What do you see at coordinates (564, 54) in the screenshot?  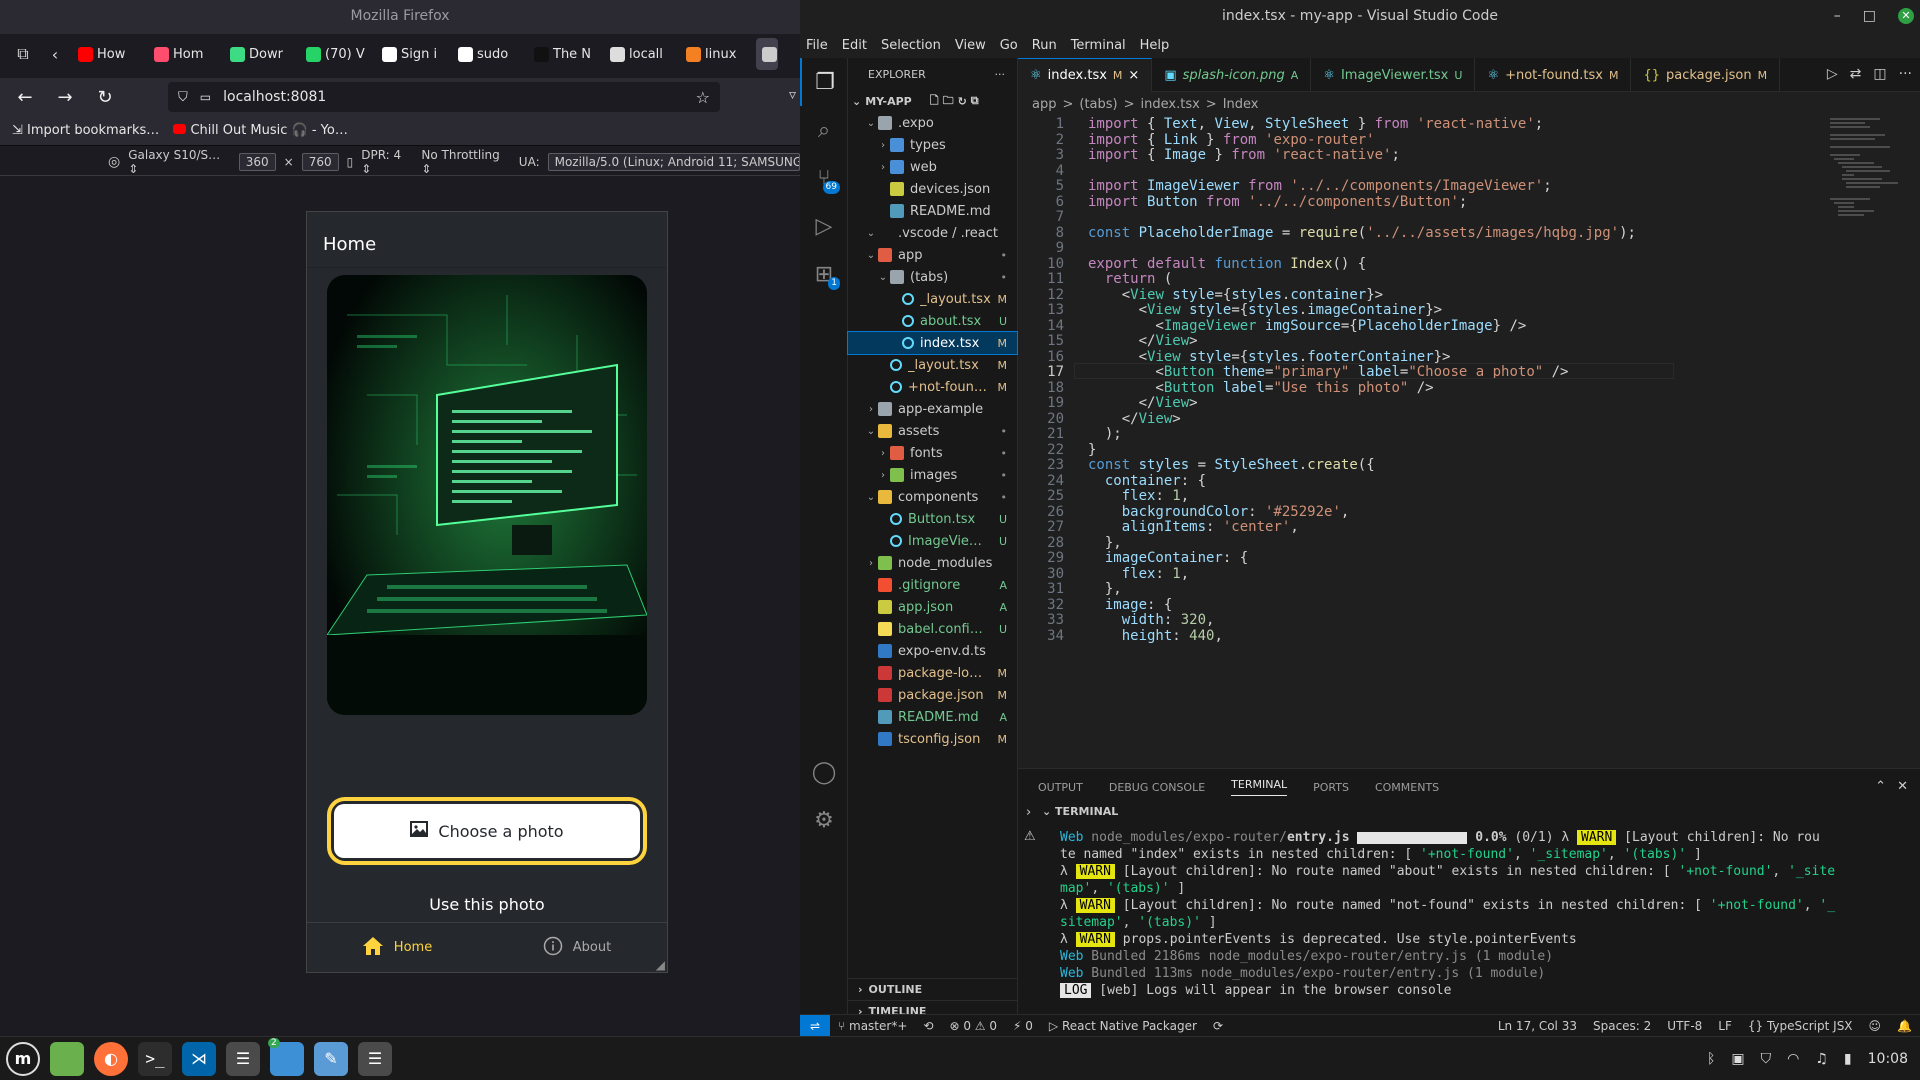 I see `browser-tab: The N` at bounding box center [564, 54].